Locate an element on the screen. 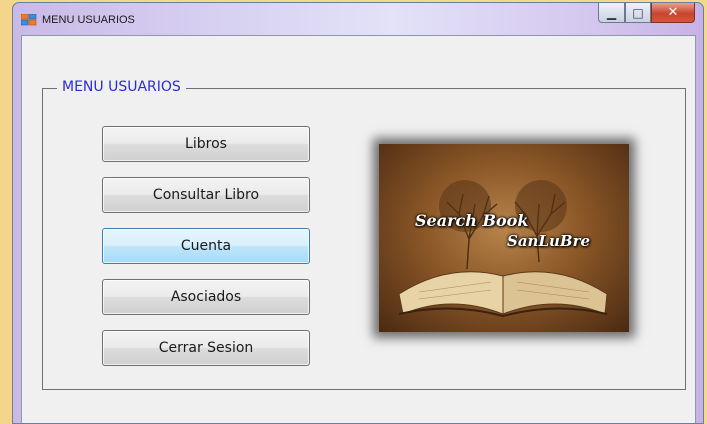 This screenshot has width=707, height=424. logo-subtitle: SanLuBre is located at coordinates (549, 241).